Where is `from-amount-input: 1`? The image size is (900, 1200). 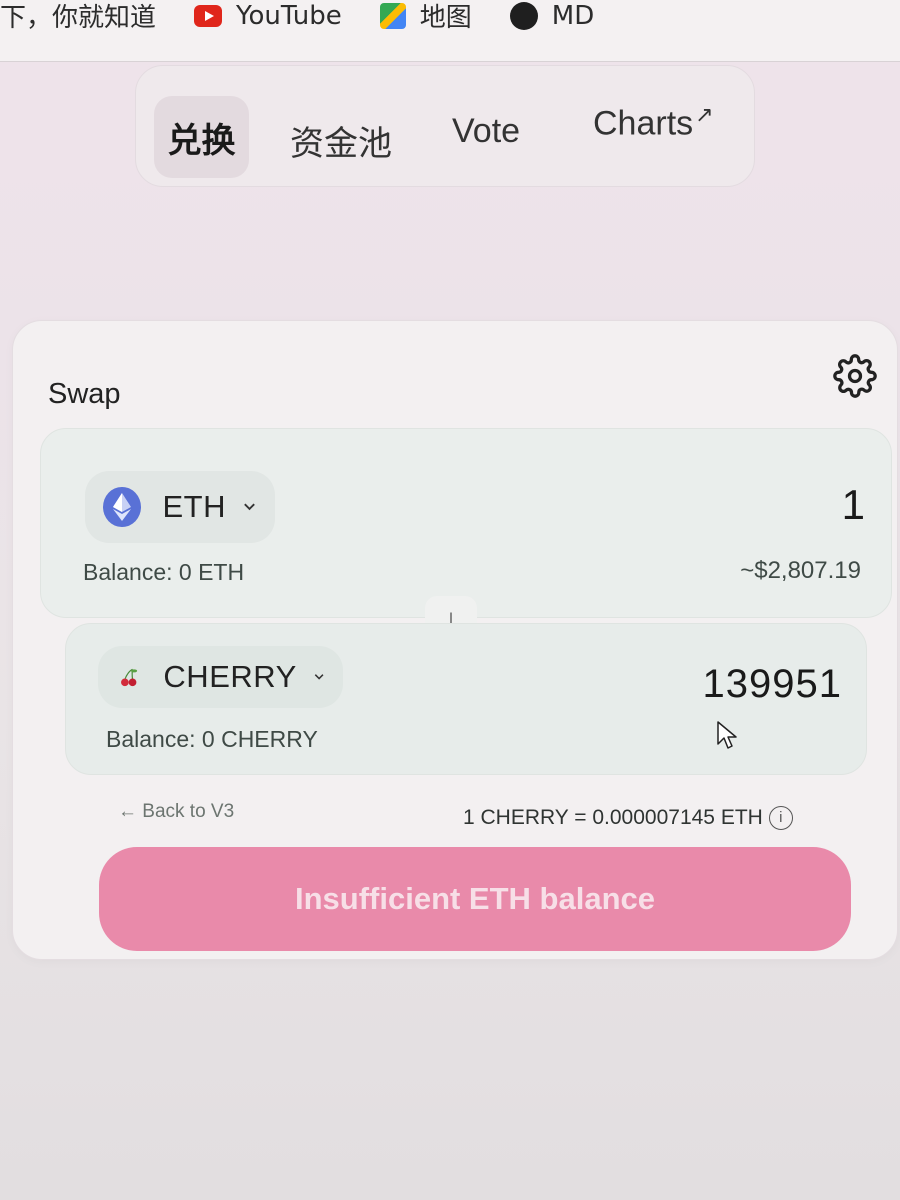 from-amount-input: 1 is located at coordinates (853, 505).